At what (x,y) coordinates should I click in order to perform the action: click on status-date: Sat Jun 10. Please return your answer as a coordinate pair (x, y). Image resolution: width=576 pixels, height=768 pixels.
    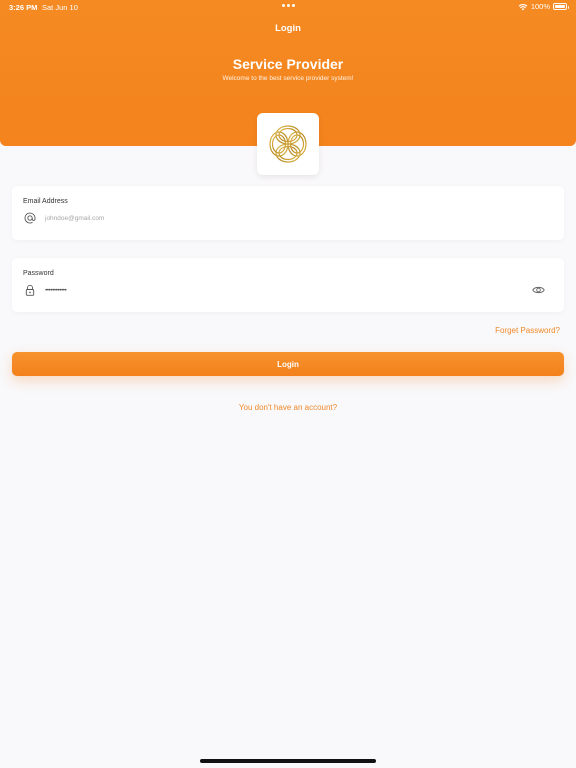
    Looking at the image, I should click on (60, 7).